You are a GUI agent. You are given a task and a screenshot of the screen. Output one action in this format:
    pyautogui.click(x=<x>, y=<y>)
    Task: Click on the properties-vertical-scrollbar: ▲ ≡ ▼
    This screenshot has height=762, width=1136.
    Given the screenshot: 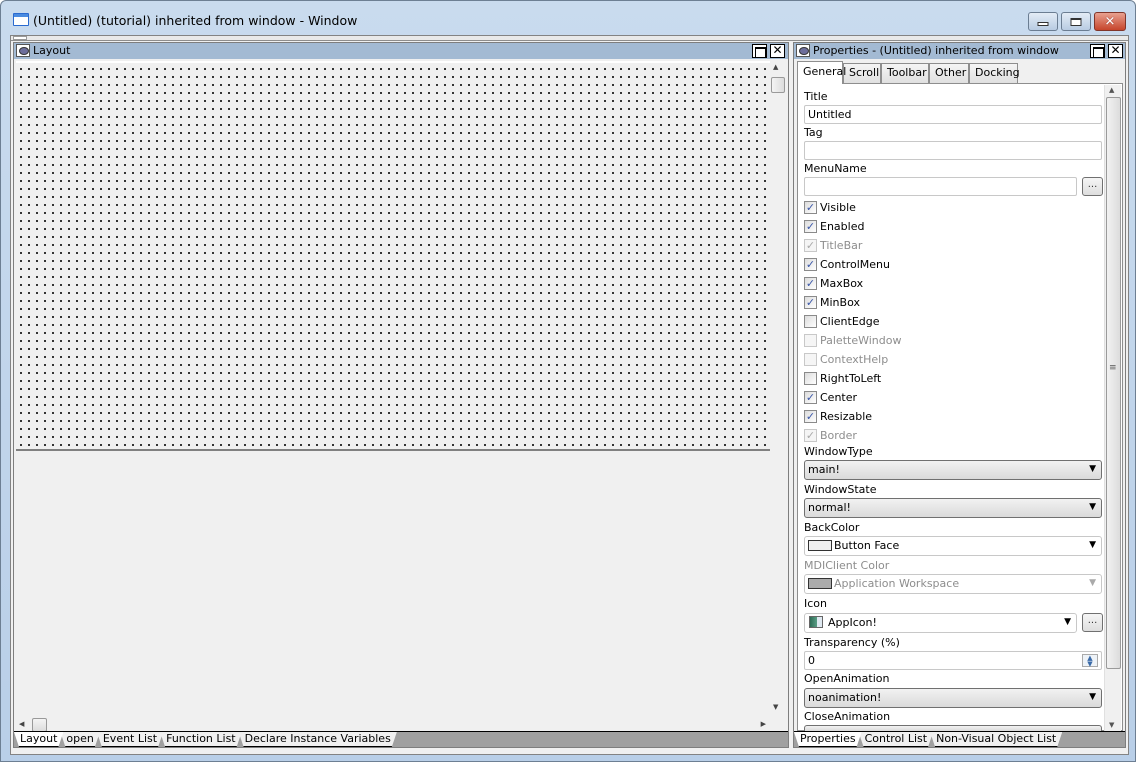 What is the action you would take?
    pyautogui.click(x=1112, y=408)
    